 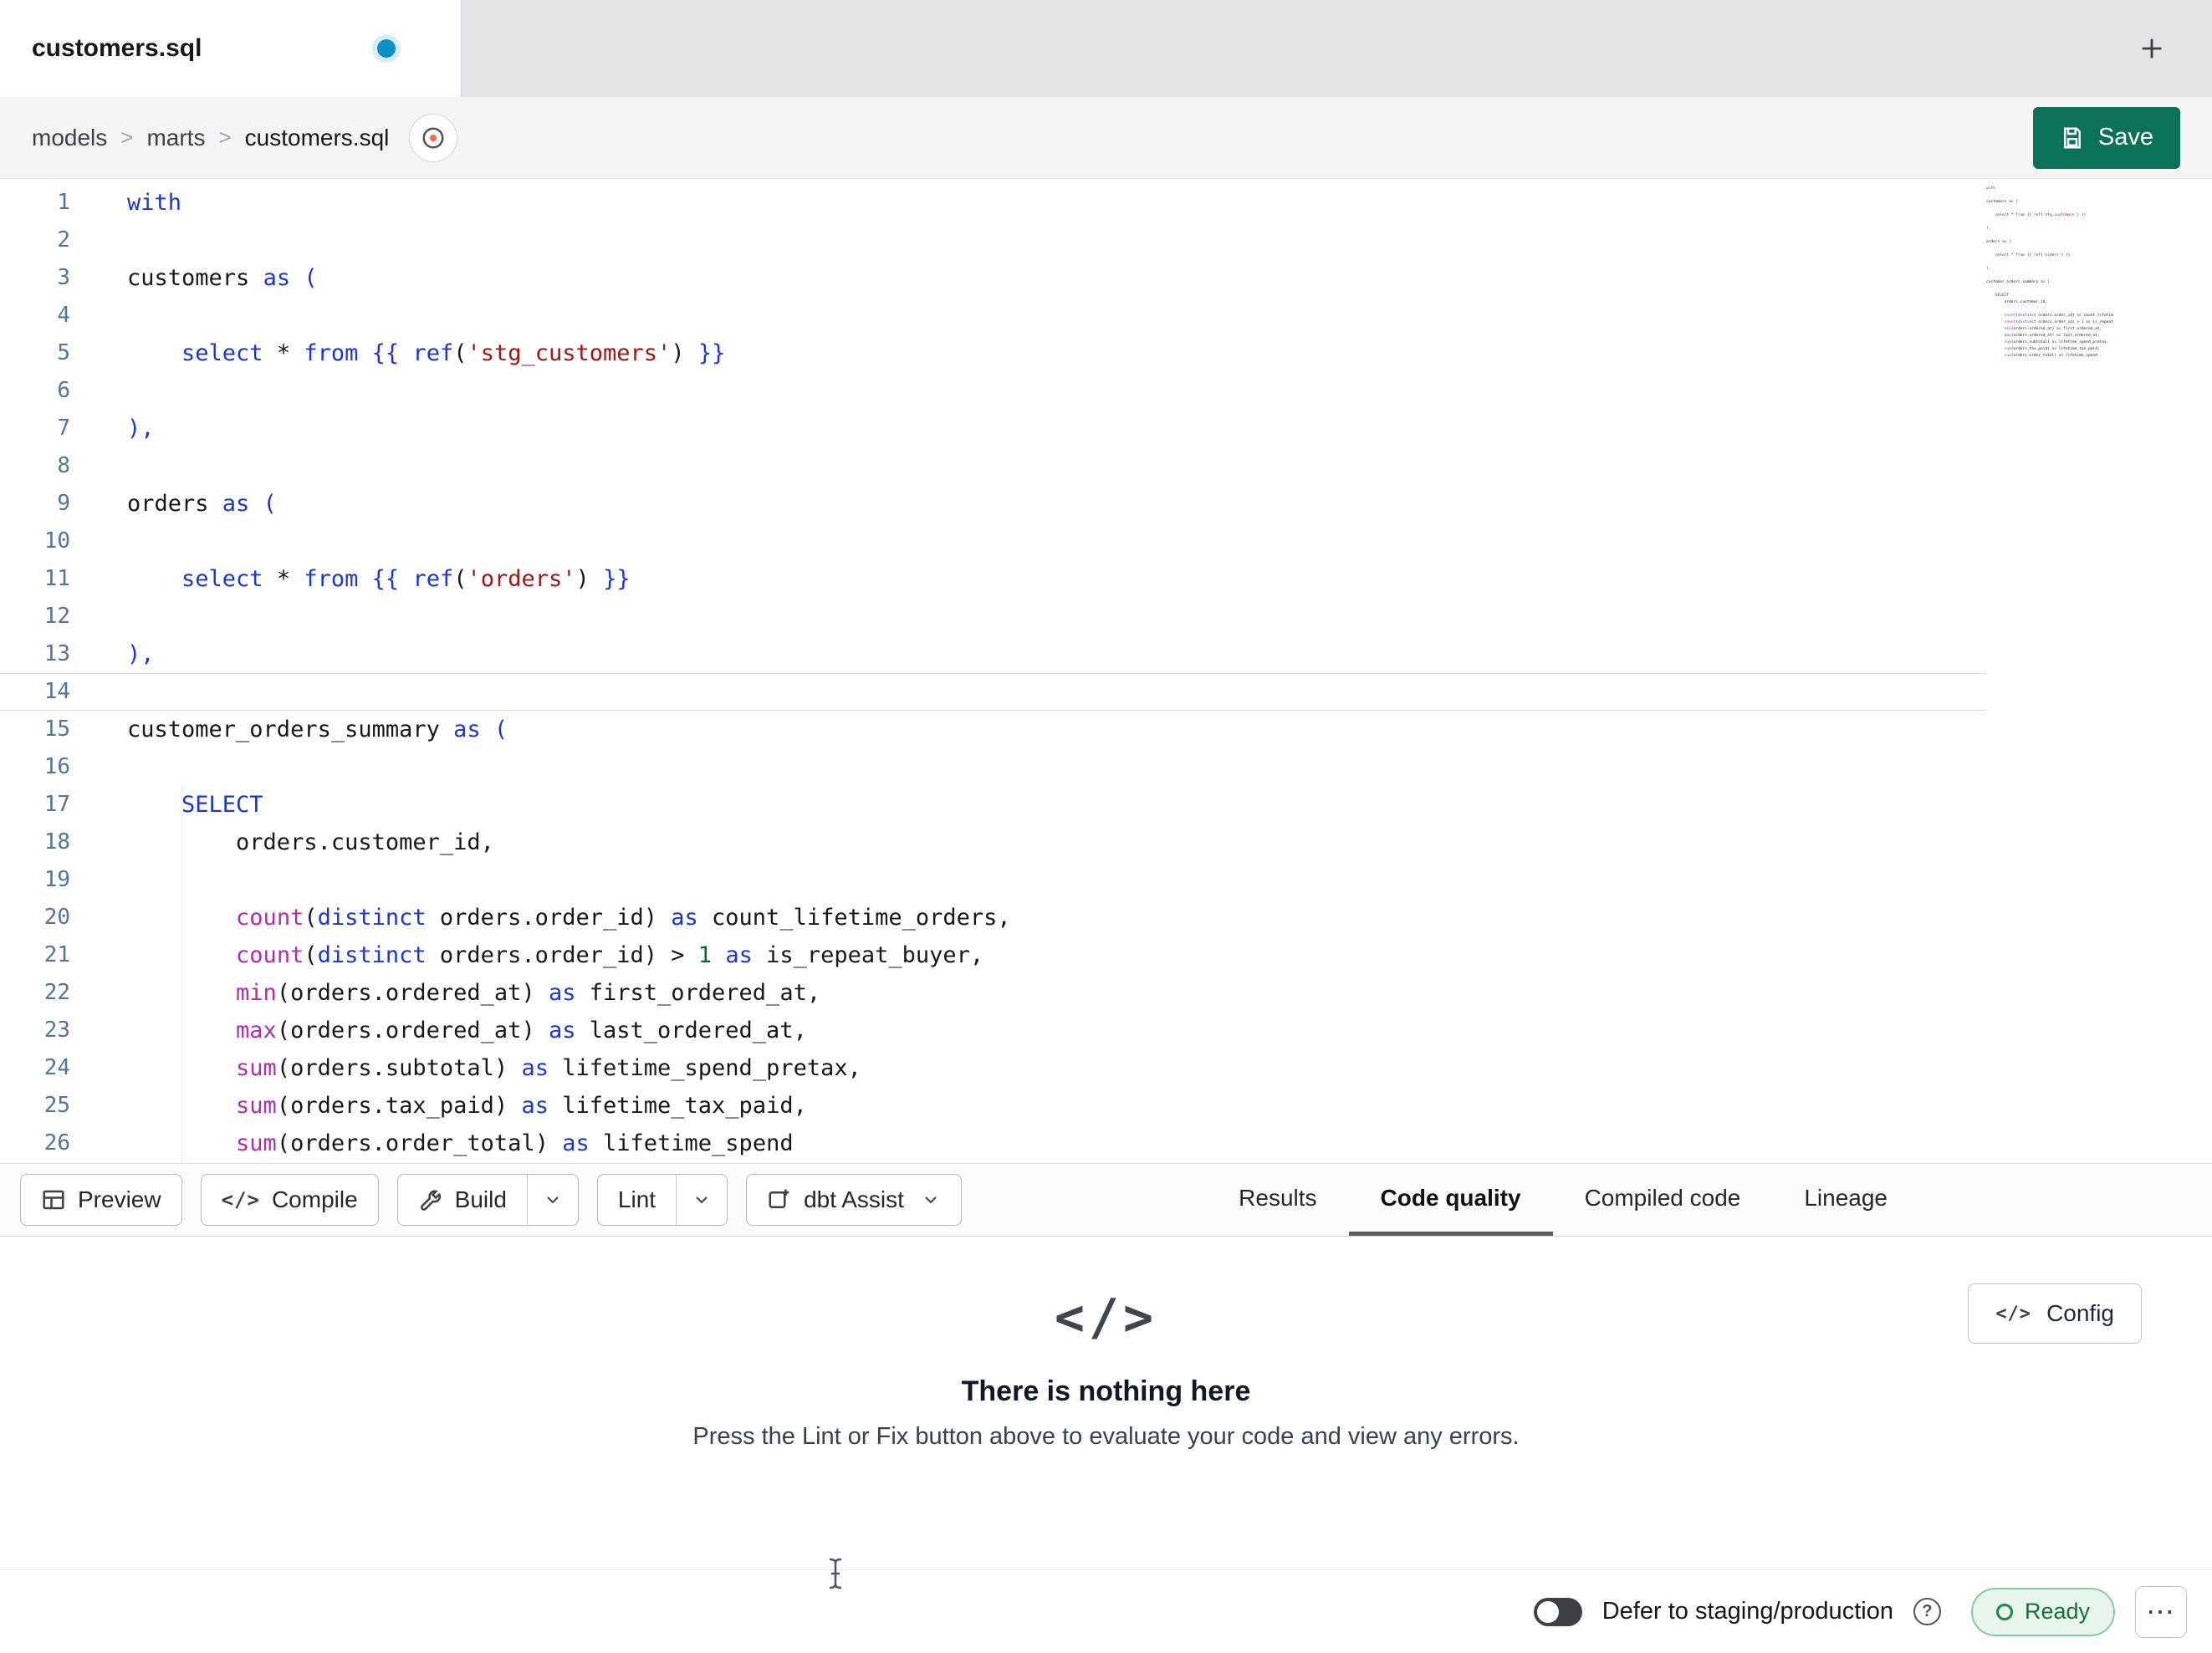 What do you see at coordinates (993, 278) in the screenshot?
I see `code-line: 3 customers as (` at bounding box center [993, 278].